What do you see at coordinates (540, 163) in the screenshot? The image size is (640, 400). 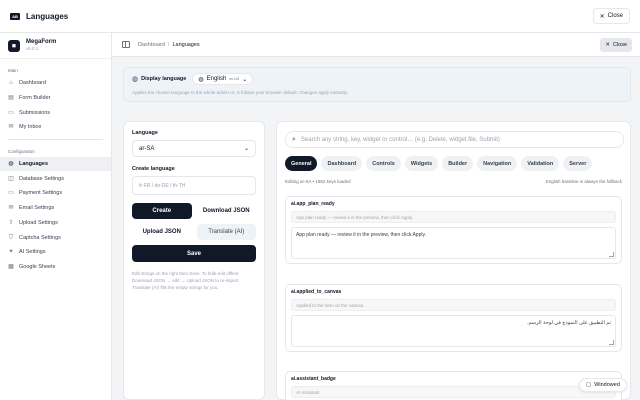 I see `tab-validation: Validation` at bounding box center [540, 163].